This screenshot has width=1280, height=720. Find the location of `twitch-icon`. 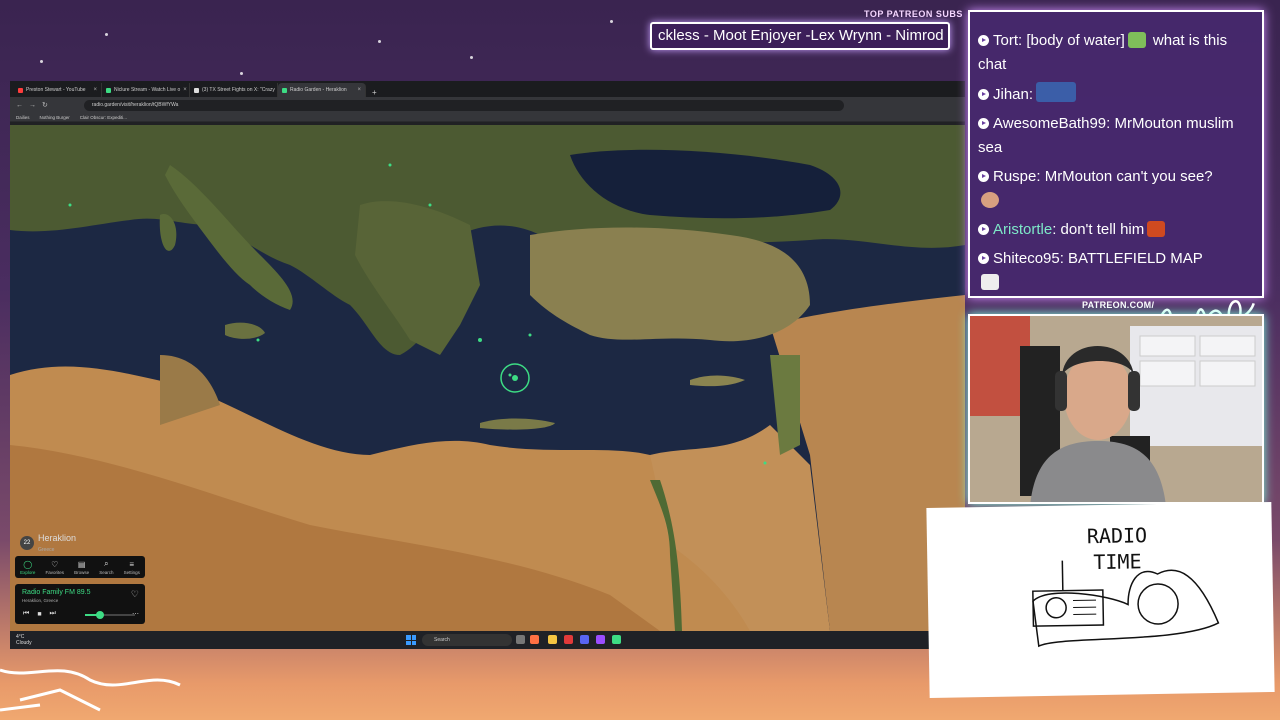

twitch-icon is located at coordinates (600, 639).